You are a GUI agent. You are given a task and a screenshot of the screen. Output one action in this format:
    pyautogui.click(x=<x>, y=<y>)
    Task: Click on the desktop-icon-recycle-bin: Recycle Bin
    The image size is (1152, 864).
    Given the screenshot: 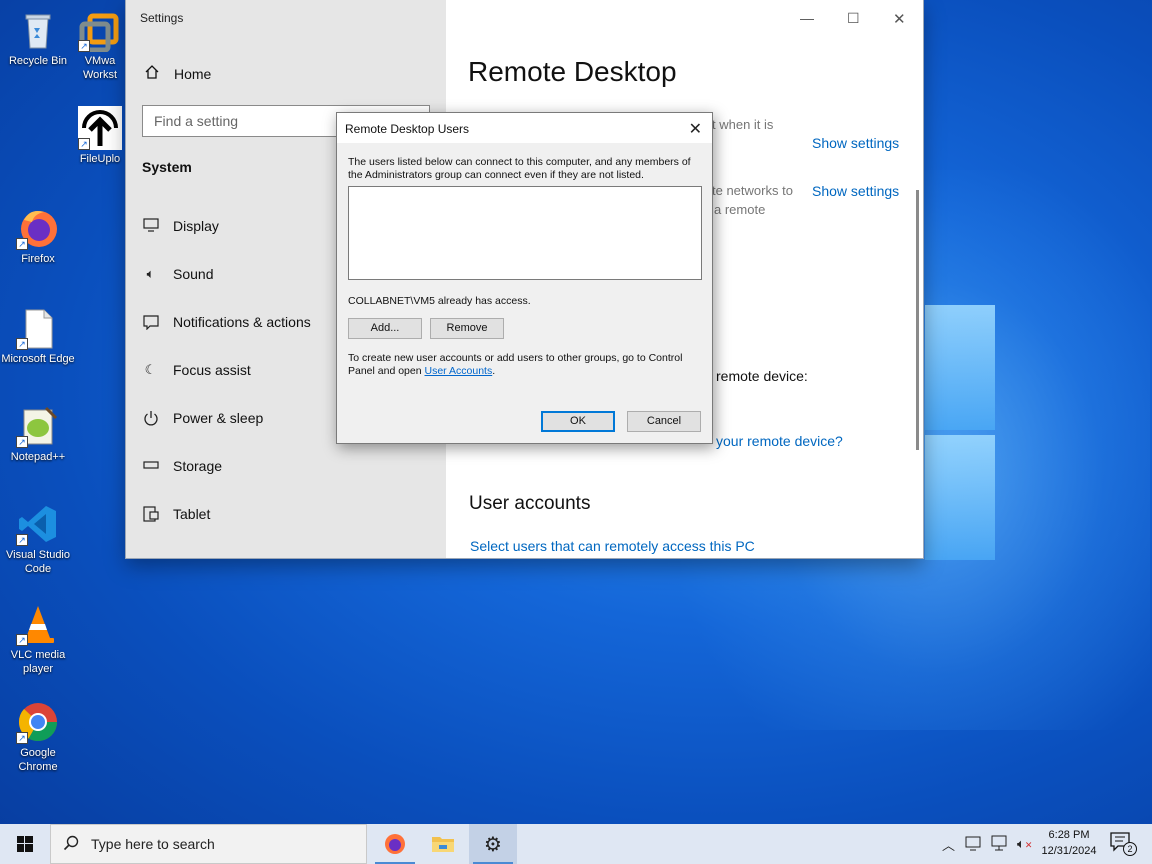 What is the action you would take?
    pyautogui.click(x=38, y=38)
    